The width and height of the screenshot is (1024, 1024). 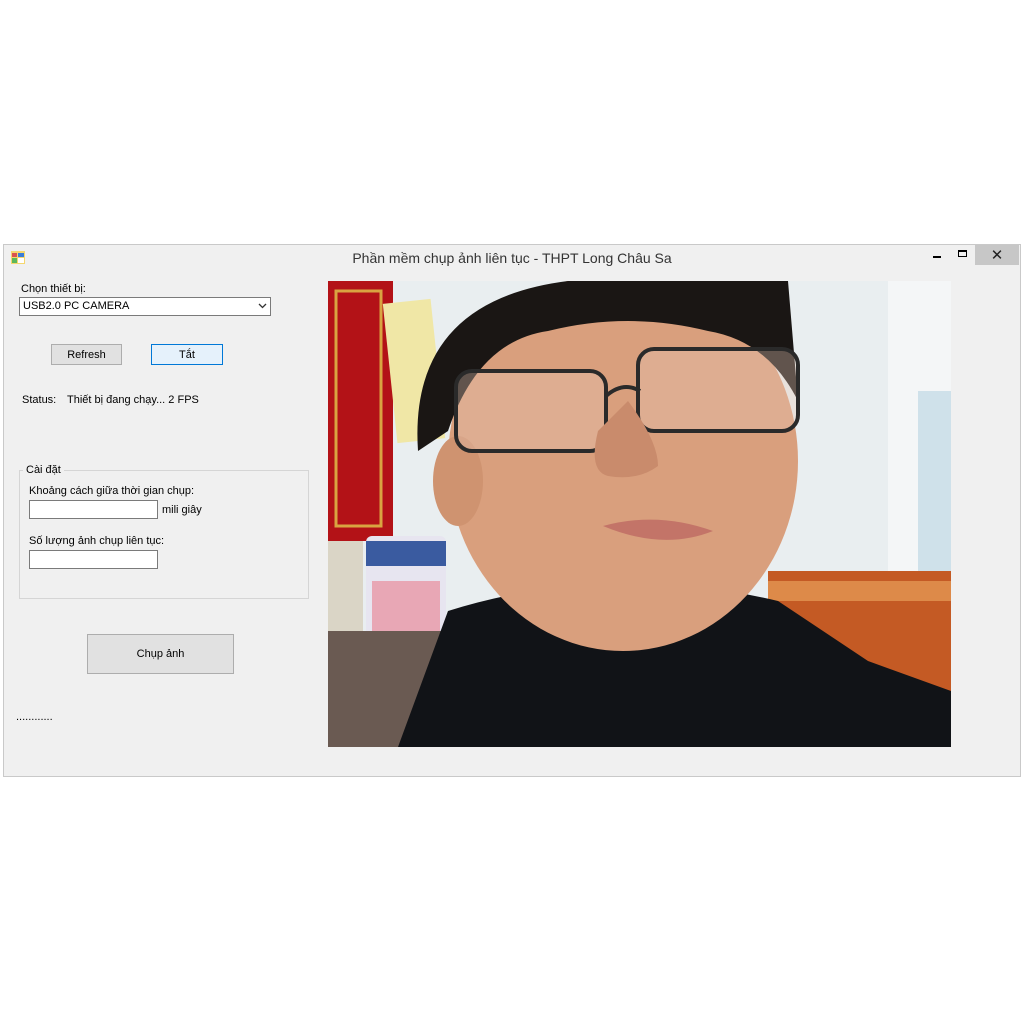 What do you see at coordinates (43, 470) in the screenshot?
I see `settings-legend: Cài đặt` at bounding box center [43, 470].